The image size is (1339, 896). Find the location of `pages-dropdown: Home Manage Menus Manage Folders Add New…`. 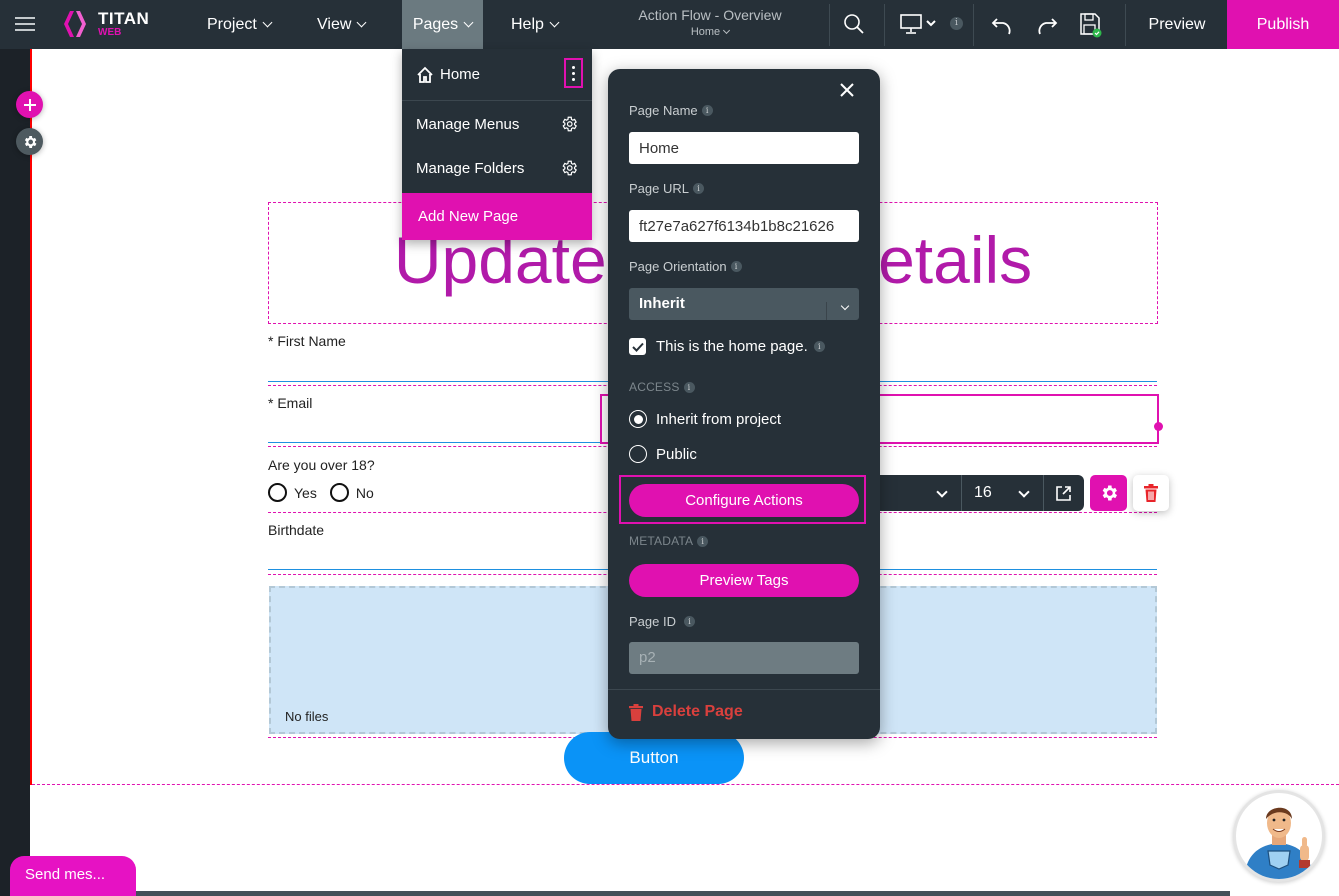

pages-dropdown: Home Manage Menus Manage Folders Add New… is located at coordinates (497, 144).